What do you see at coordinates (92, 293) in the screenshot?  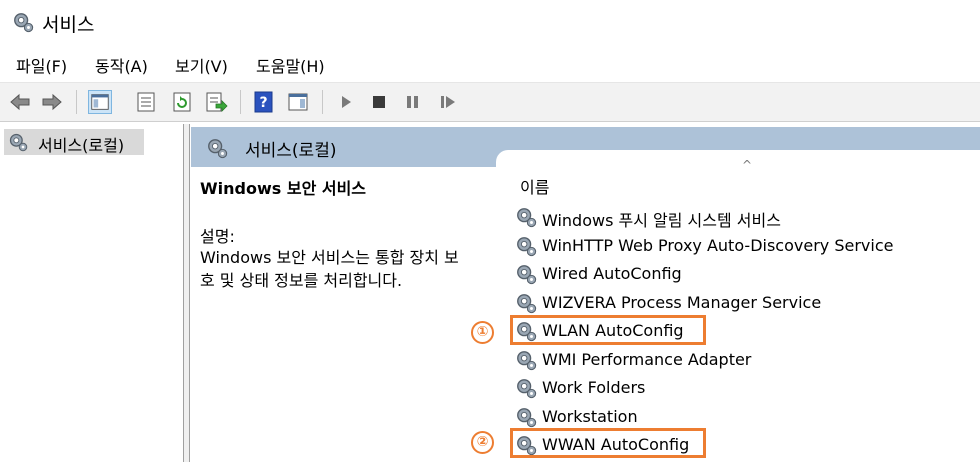 I see `console-tree: 서비스(로컬)` at bounding box center [92, 293].